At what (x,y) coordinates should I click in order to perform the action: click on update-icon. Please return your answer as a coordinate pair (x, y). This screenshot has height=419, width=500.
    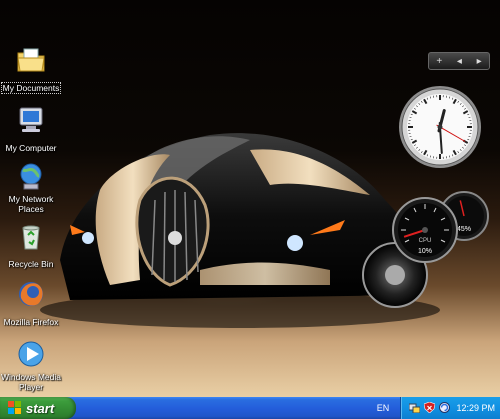
    Looking at the image, I should click on (444, 407).